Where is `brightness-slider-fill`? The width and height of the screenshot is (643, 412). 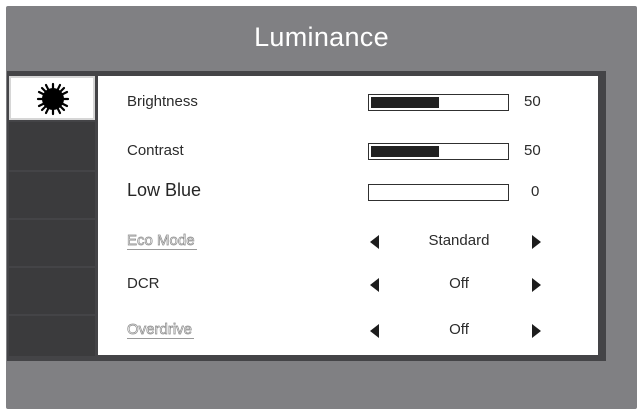
brightness-slider-fill is located at coordinates (405, 102).